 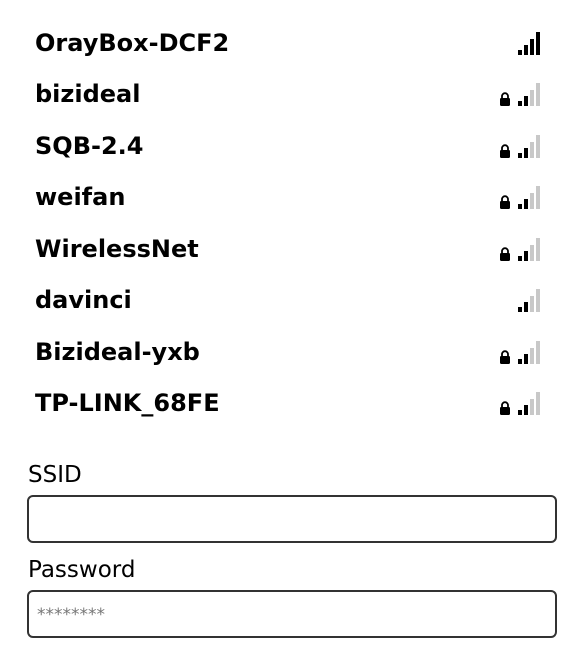 What do you see at coordinates (117, 351) in the screenshot?
I see `network-name: Bizideal-yxb` at bounding box center [117, 351].